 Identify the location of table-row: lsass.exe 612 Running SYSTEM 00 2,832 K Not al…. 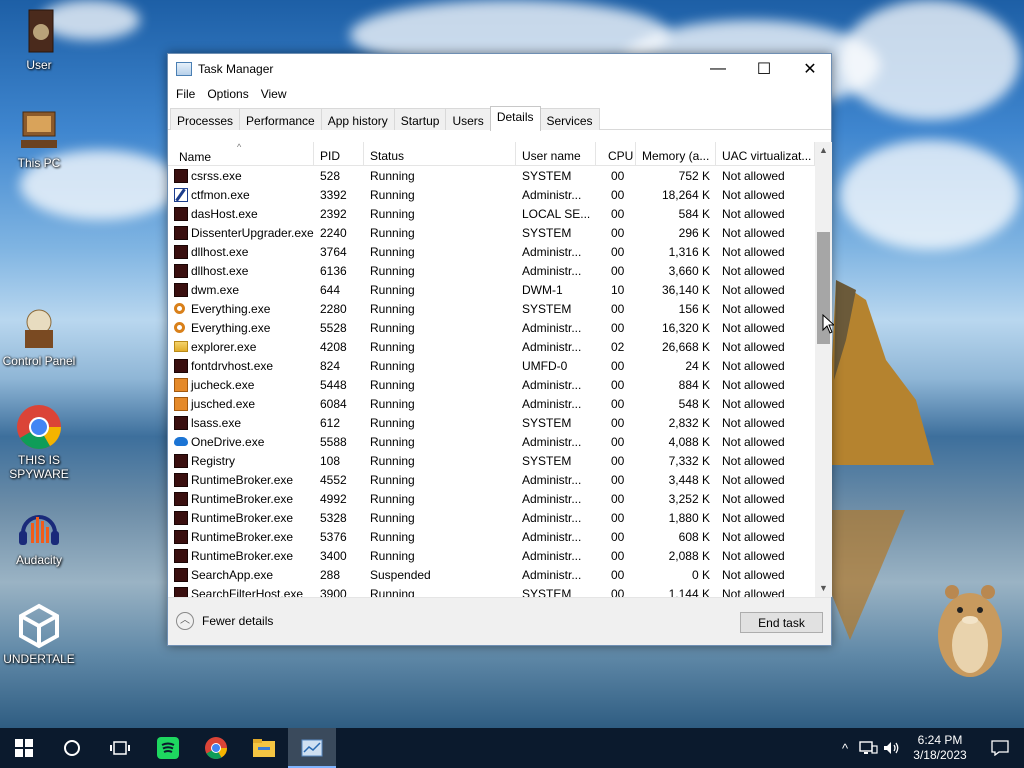
(491, 422).